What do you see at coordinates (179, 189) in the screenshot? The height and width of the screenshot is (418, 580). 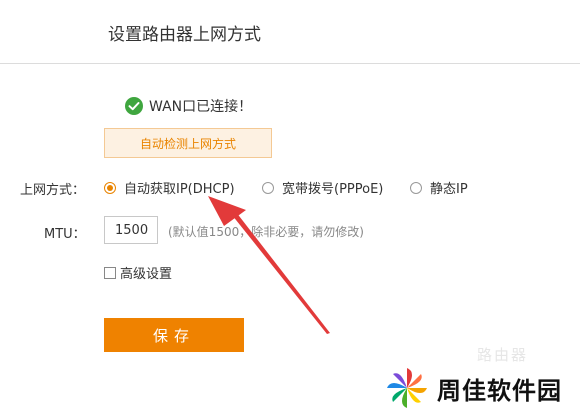 I see `radio-dhcp-label: 自动获取IP(DHCP)` at bounding box center [179, 189].